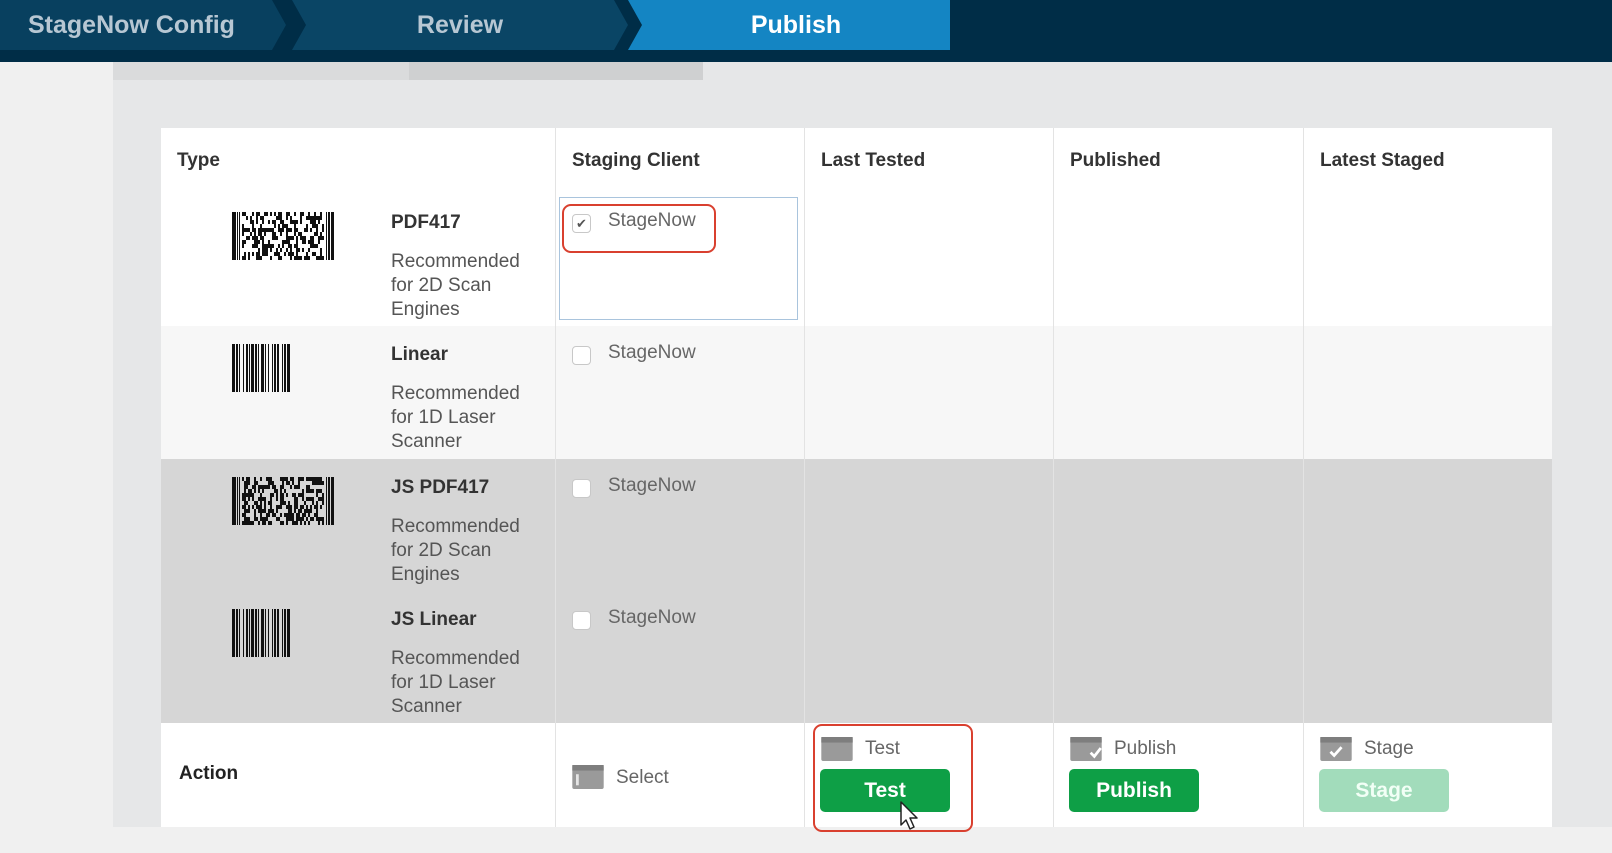 This screenshot has height=853, width=1612. What do you see at coordinates (796, 25) in the screenshot?
I see `wizard-step-publish-label: Publish` at bounding box center [796, 25].